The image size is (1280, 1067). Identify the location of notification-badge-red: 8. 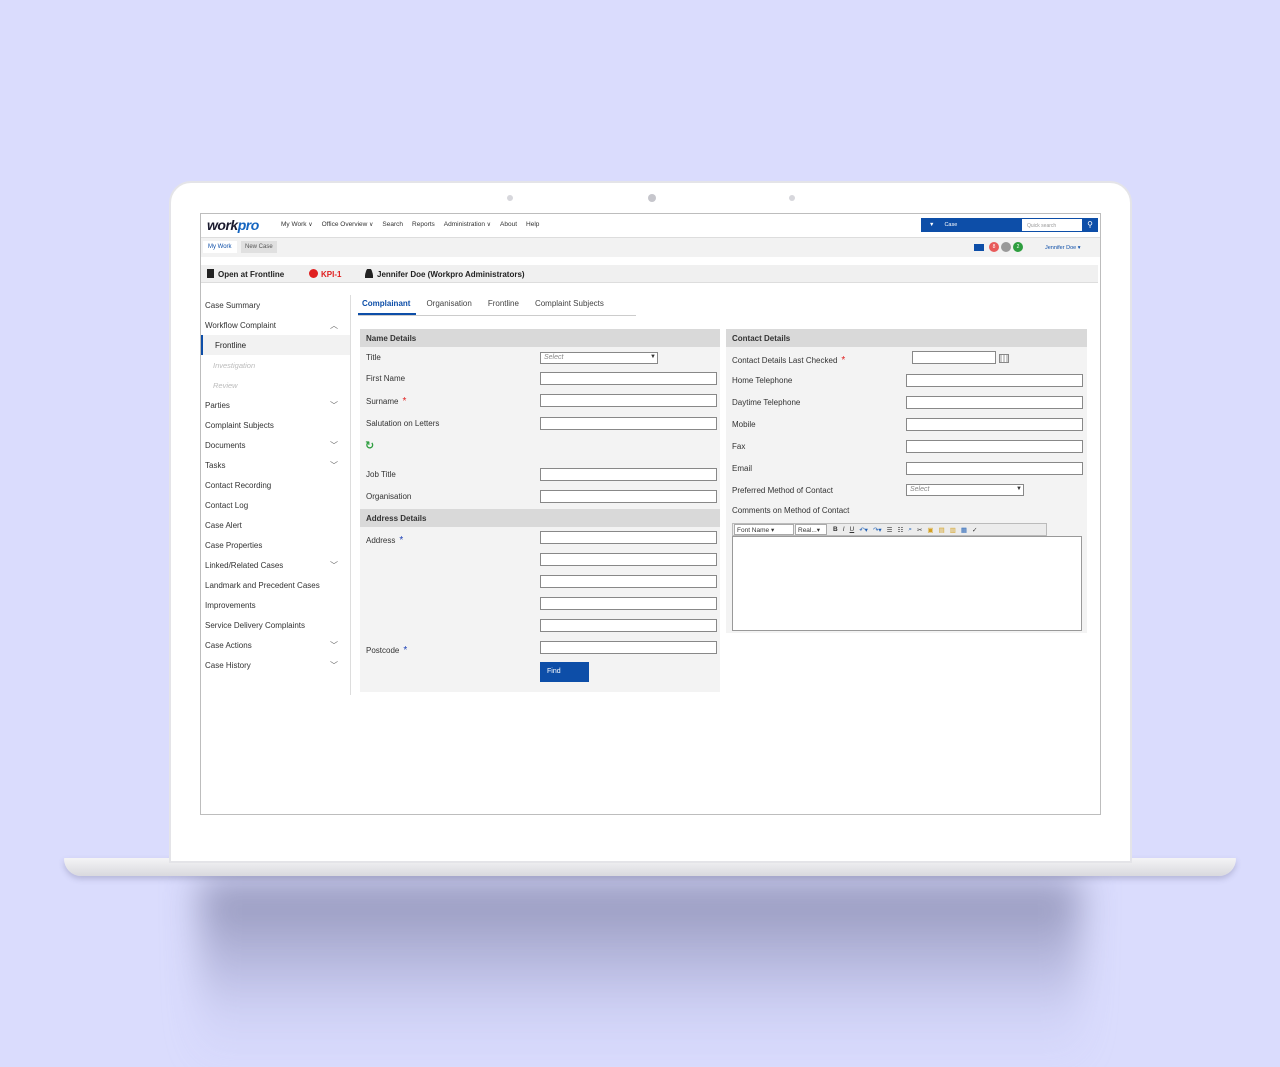
(994, 247).